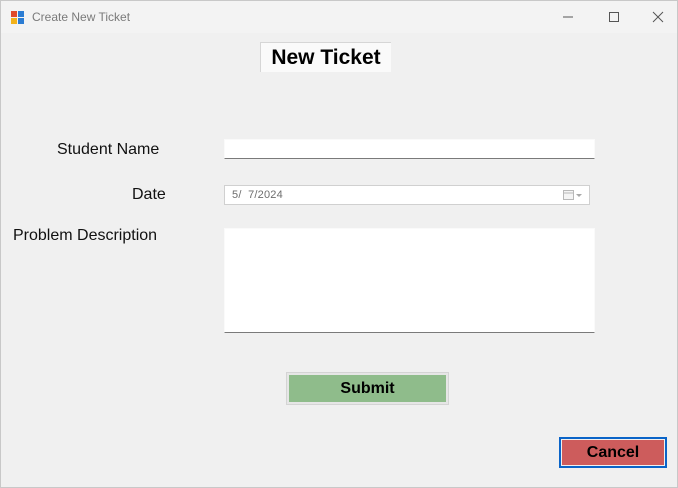 Image resolution: width=678 pixels, height=488 pixels. What do you see at coordinates (81, 17) in the screenshot?
I see `window-title: Create New Ticket` at bounding box center [81, 17].